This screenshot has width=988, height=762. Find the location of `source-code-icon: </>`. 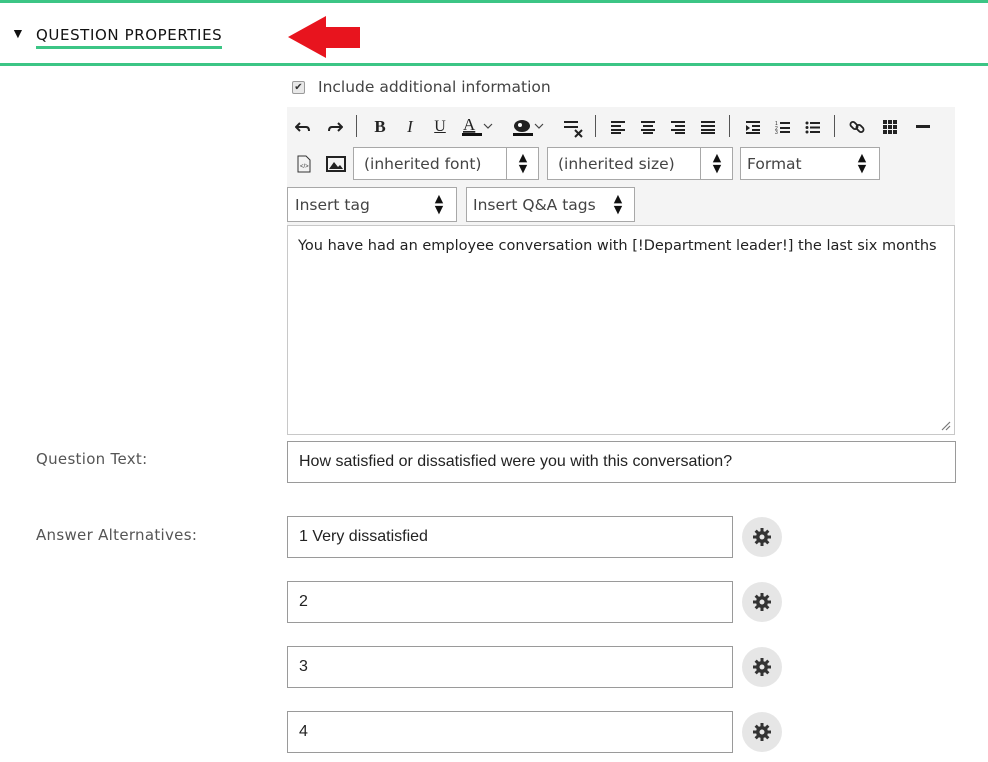

source-code-icon: </> is located at coordinates (304, 164).